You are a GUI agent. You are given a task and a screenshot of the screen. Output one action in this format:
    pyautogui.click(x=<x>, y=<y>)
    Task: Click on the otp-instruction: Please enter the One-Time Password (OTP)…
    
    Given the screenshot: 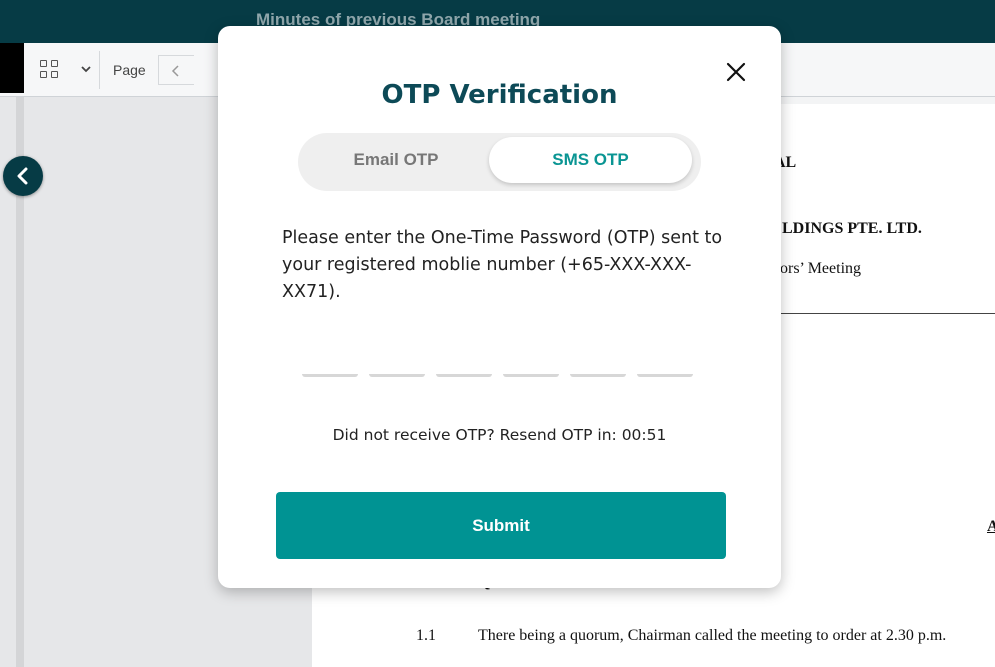 What is the action you would take?
    pyautogui.click(x=502, y=265)
    